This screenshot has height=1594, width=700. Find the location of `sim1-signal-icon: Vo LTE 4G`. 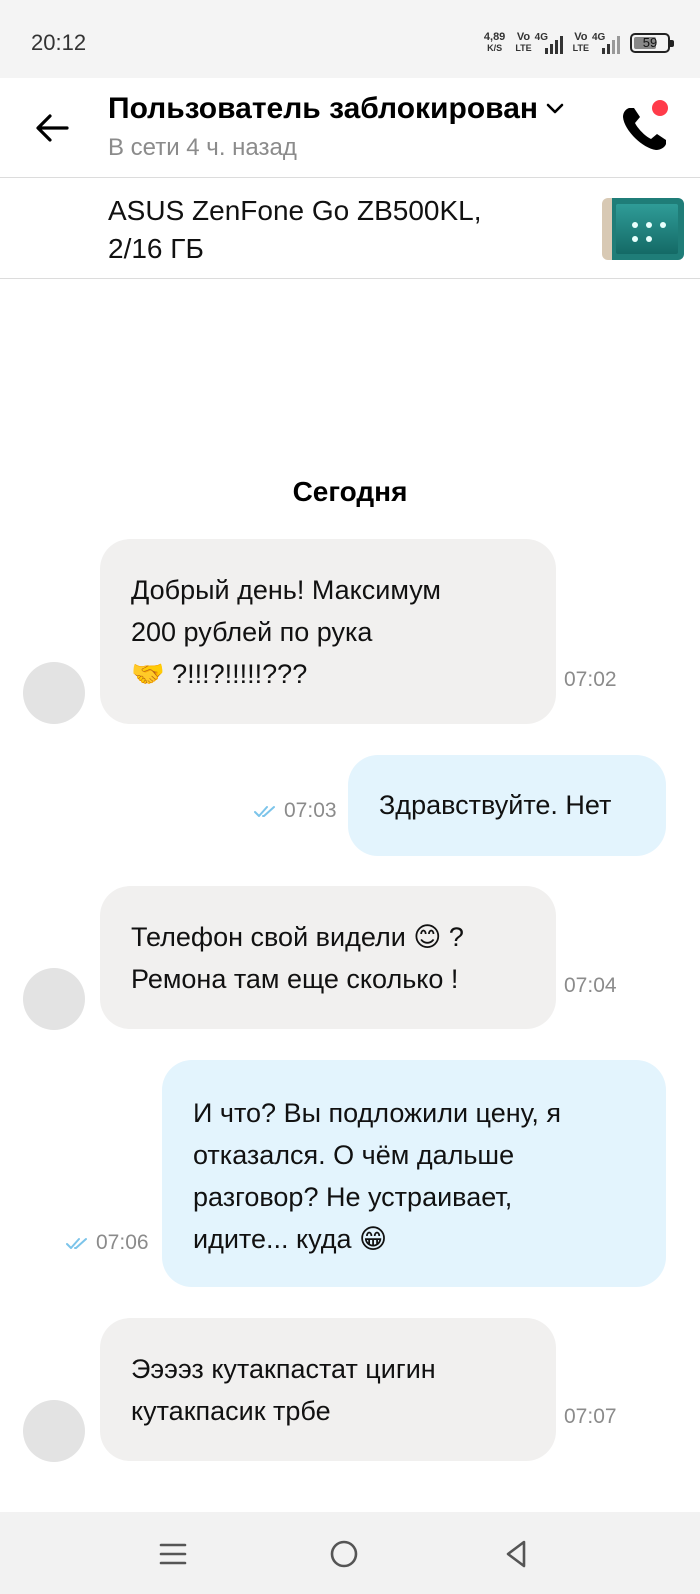

sim1-signal-icon: Vo LTE 4G is located at coordinates (539, 43).